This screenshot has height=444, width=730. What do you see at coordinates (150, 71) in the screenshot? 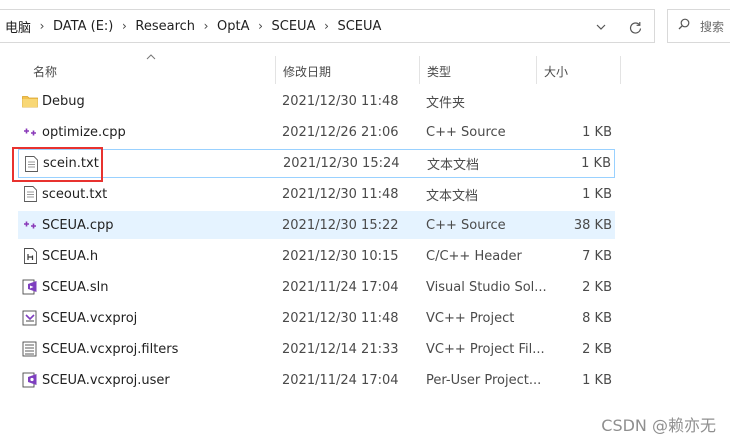
I see `column-header-name: 名称` at bounding box center [150, 71].